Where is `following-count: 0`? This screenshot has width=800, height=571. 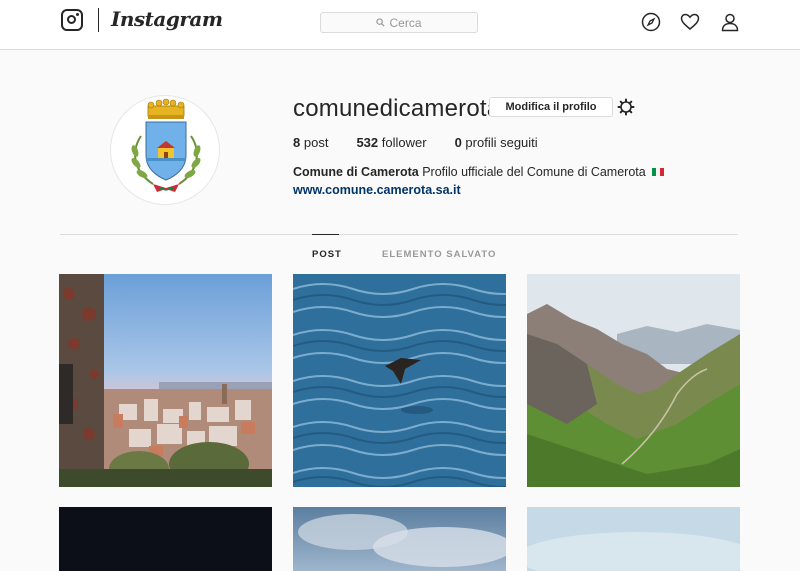 following-count: 0 is located at coordinates (458, 142).